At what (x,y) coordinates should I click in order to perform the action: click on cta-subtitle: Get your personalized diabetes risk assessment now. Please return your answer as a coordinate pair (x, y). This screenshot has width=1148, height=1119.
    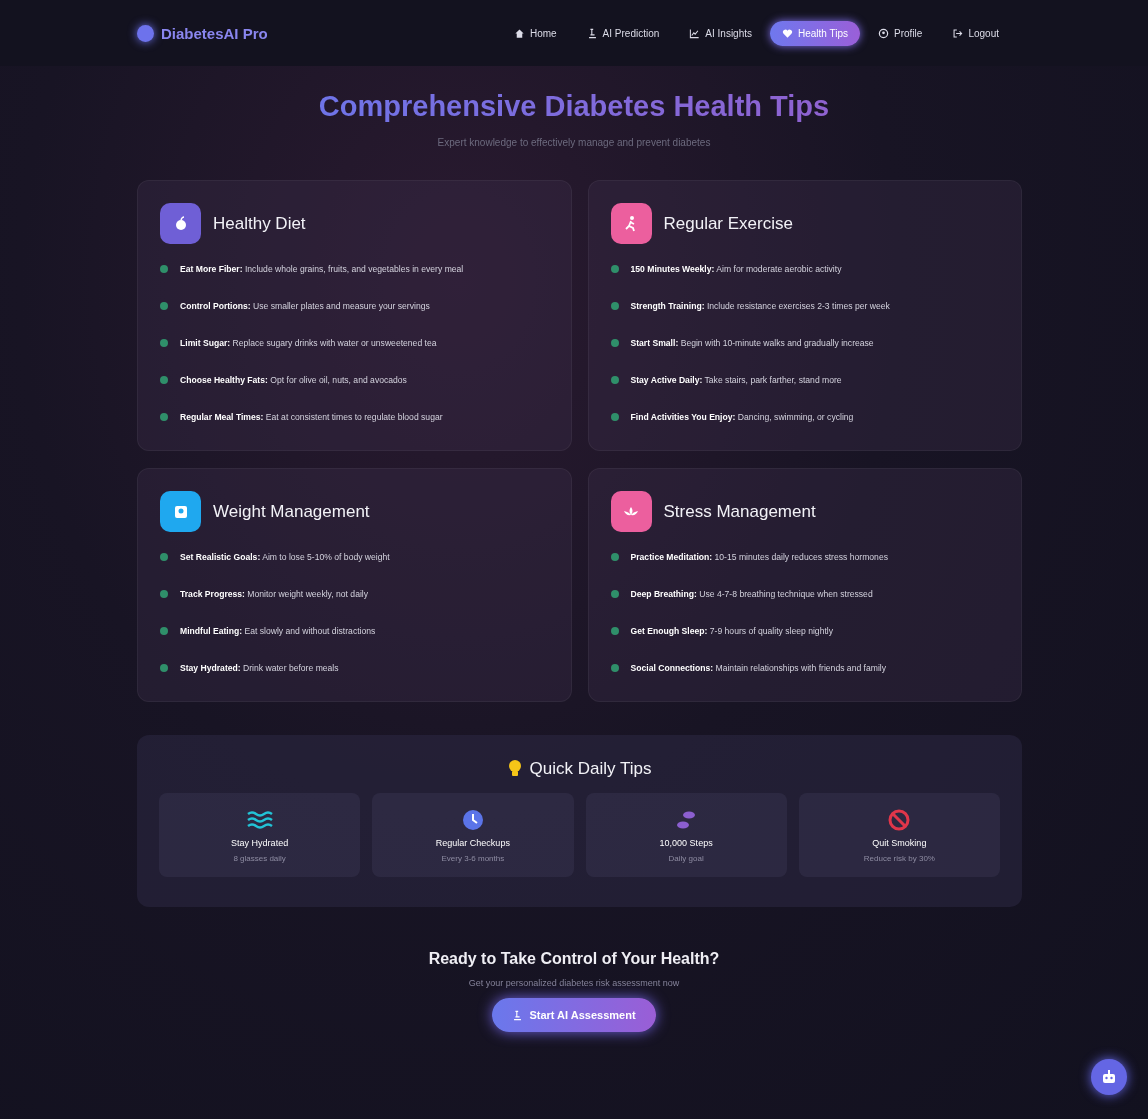
    Looking at the image, I should click on (574, 983).